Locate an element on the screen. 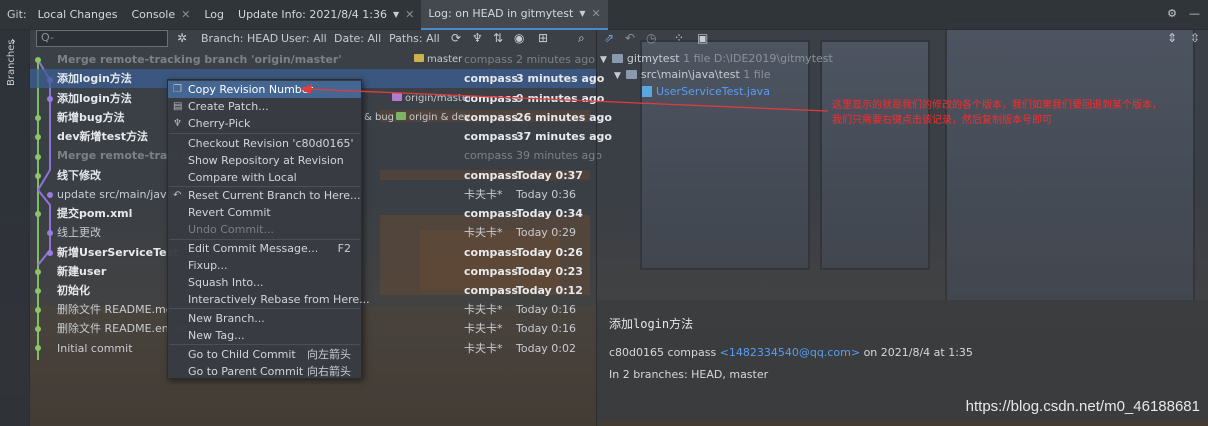  commit-details-title: 添加login方法 is located at coordinates (651, 324).